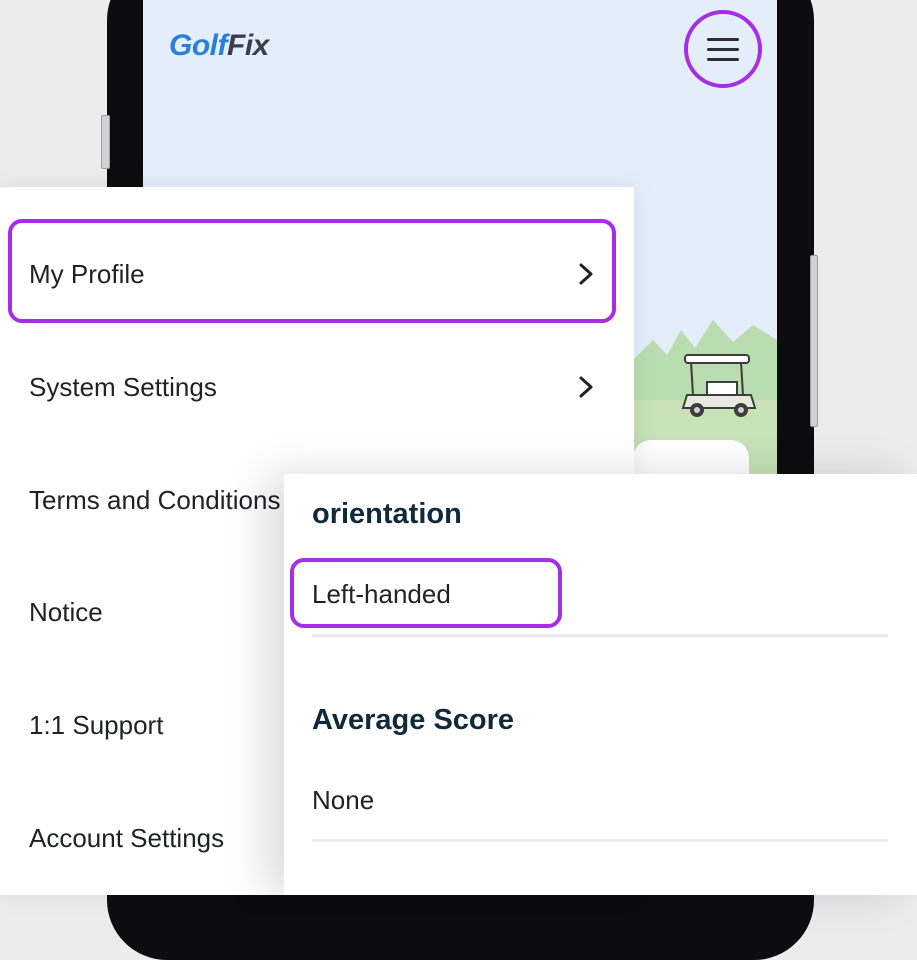  Describe the element at coordinates (387, 514) in the screenshot. I see `orientation-heading: orientation` at that location.